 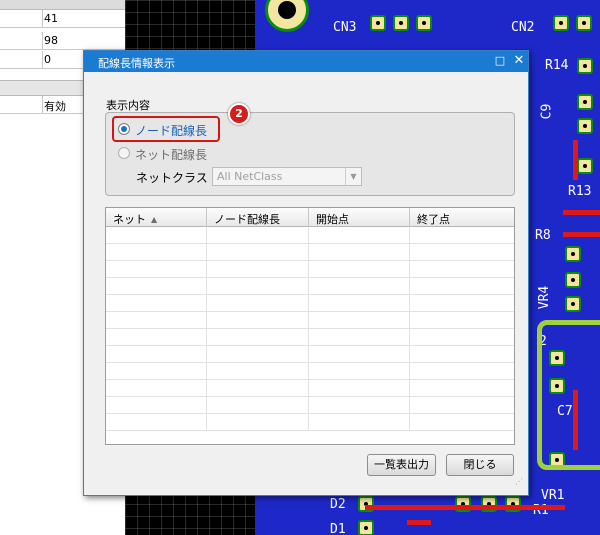 I want to click on property-value: 有効, so click(x=55, y=106).